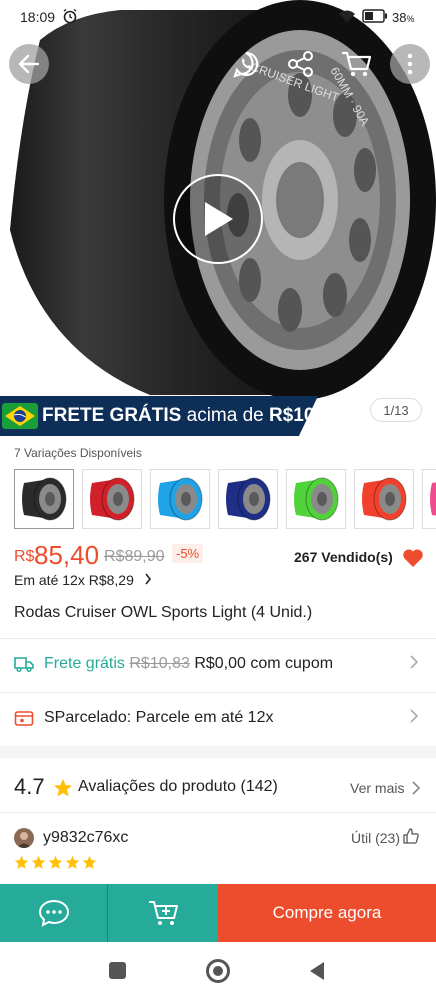 The image size is (436, 1000). I want to click on whatsapp-button, so click(246, 64).